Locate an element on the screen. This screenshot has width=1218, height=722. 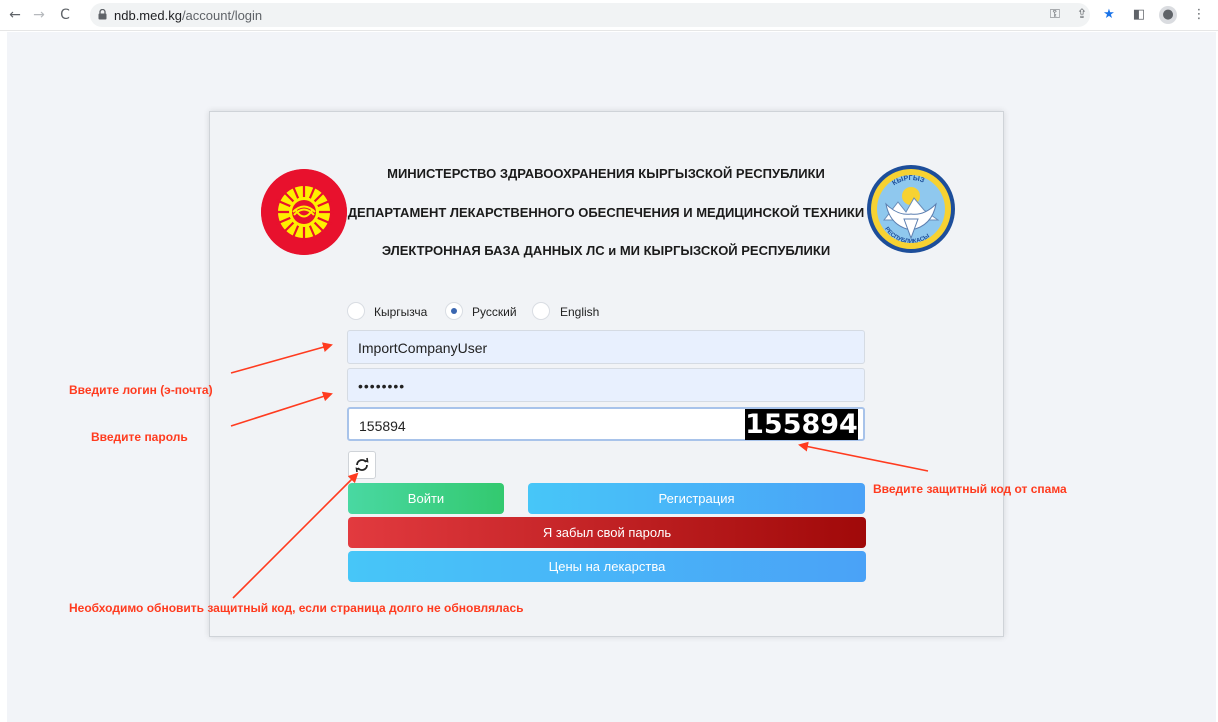
forward-icon: → is located at coordinates (39, 15).